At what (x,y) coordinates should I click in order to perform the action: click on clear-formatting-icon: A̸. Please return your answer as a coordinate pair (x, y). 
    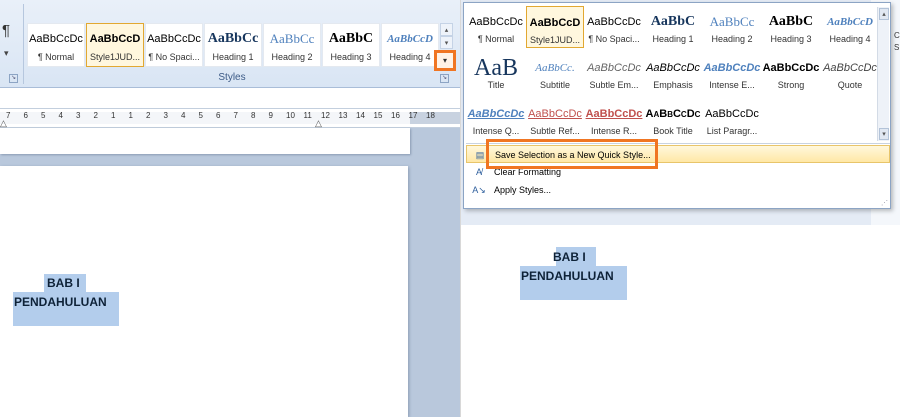
    Looking at the image, I should click on (478, 172).